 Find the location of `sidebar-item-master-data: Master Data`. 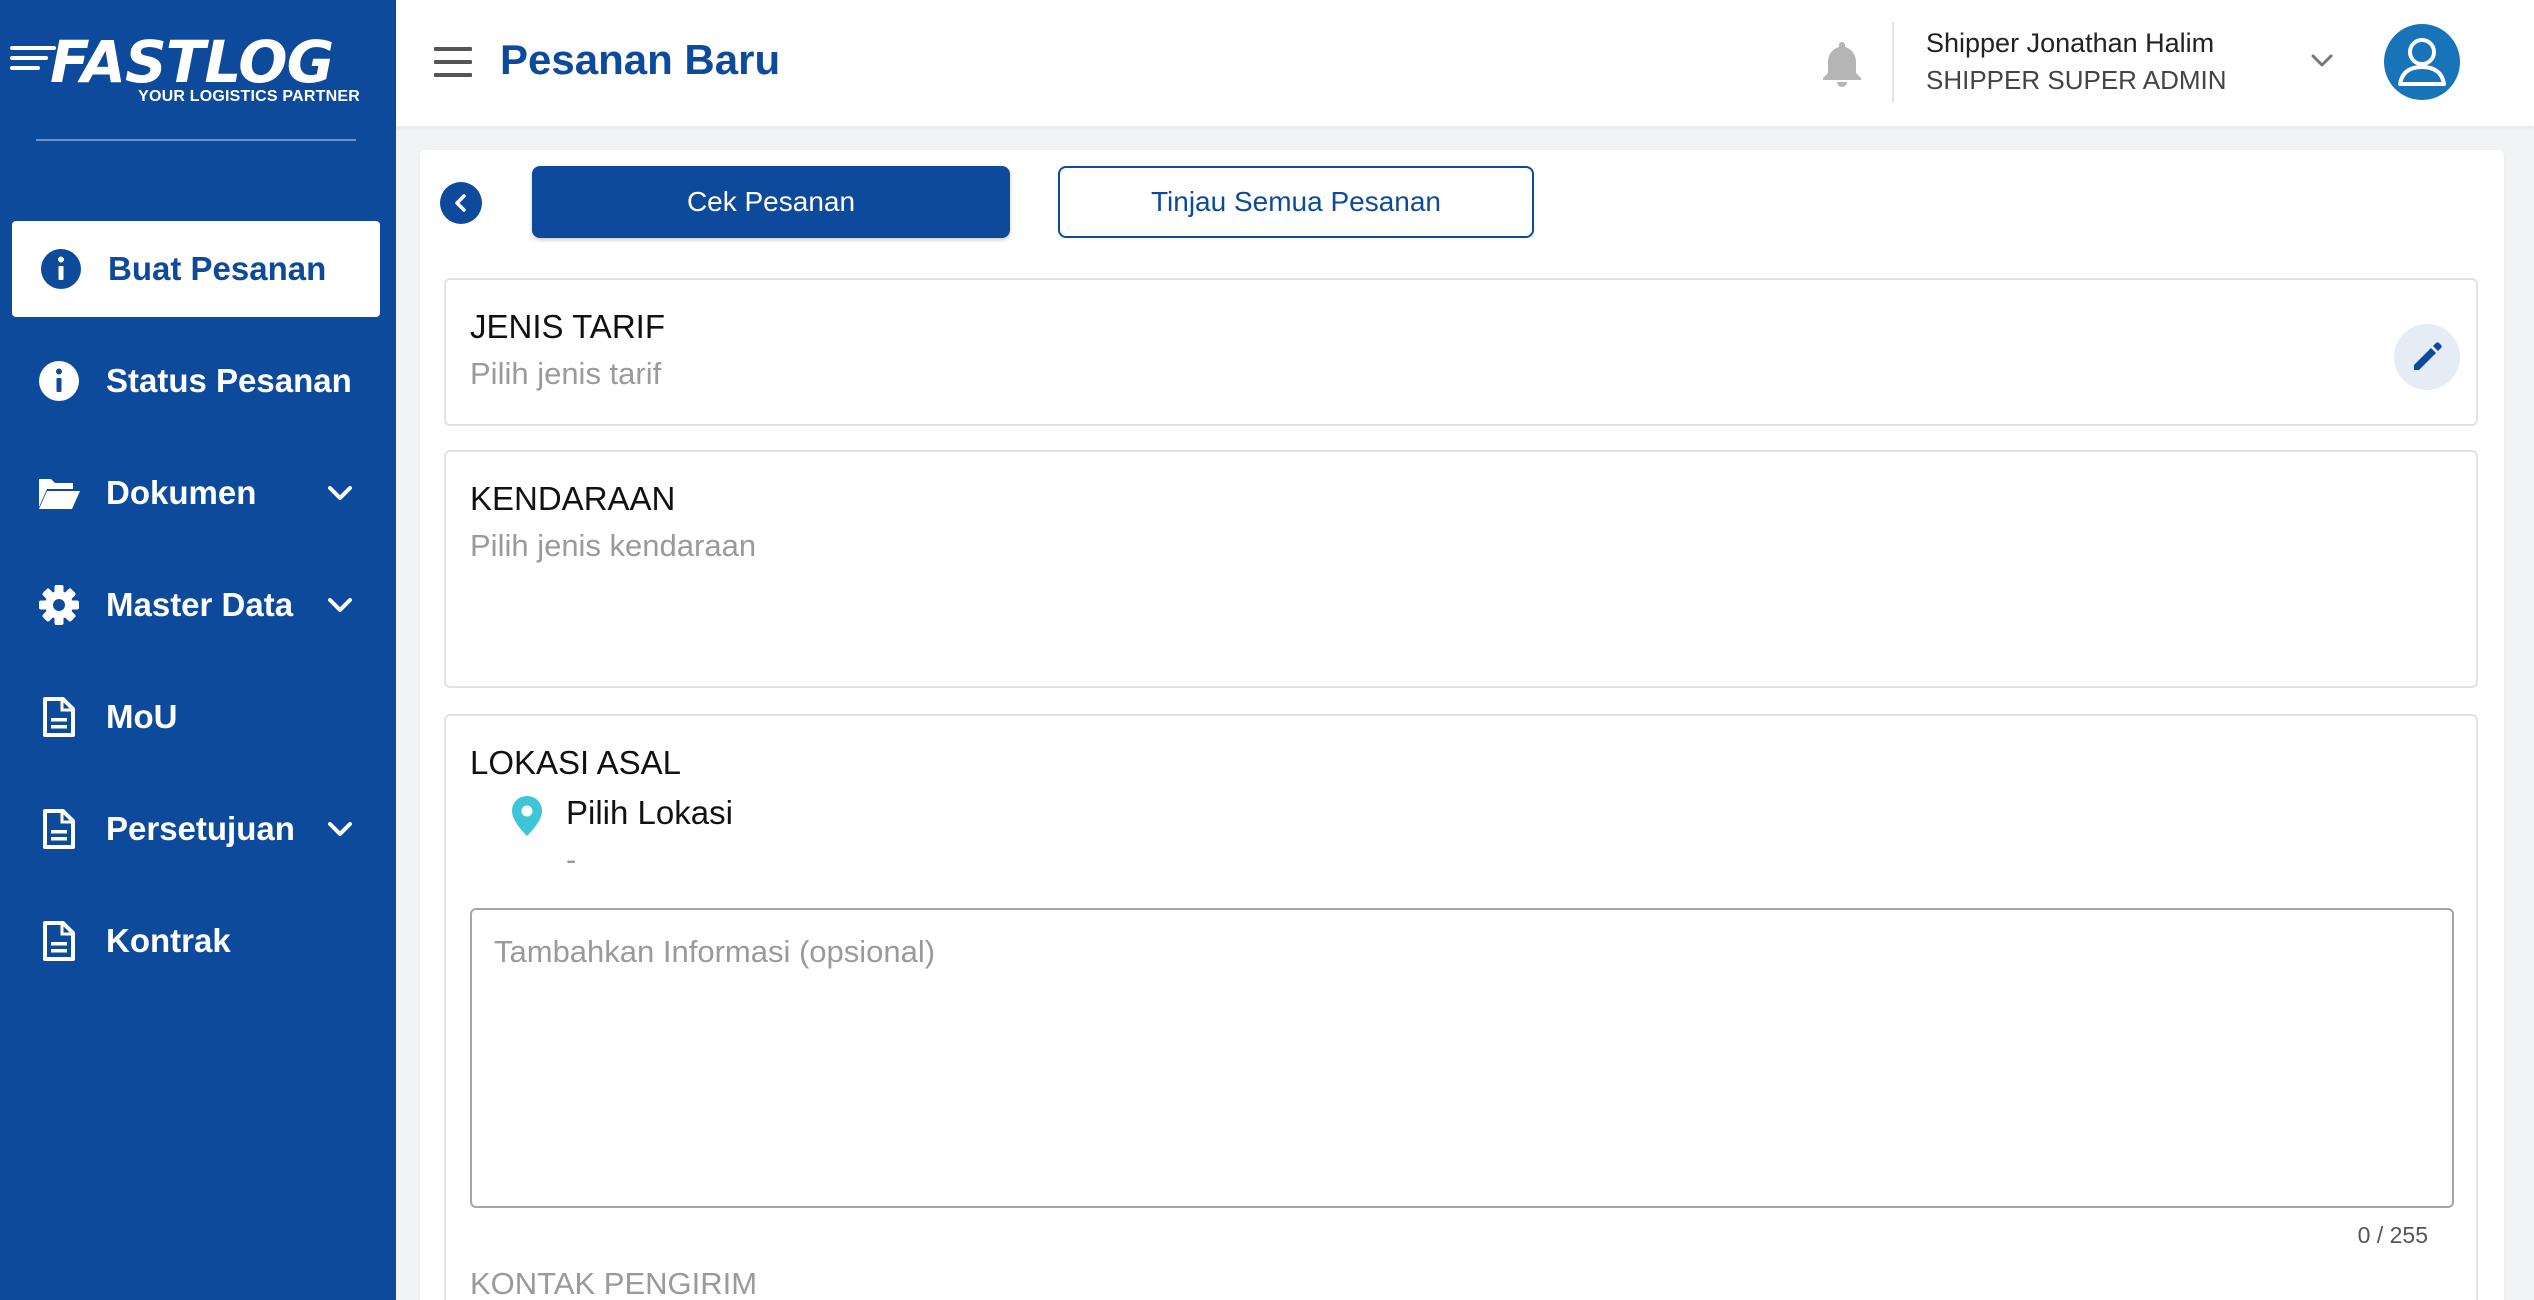

sidebar-item-master-data: Master Data is located at coordinates (198, 605).